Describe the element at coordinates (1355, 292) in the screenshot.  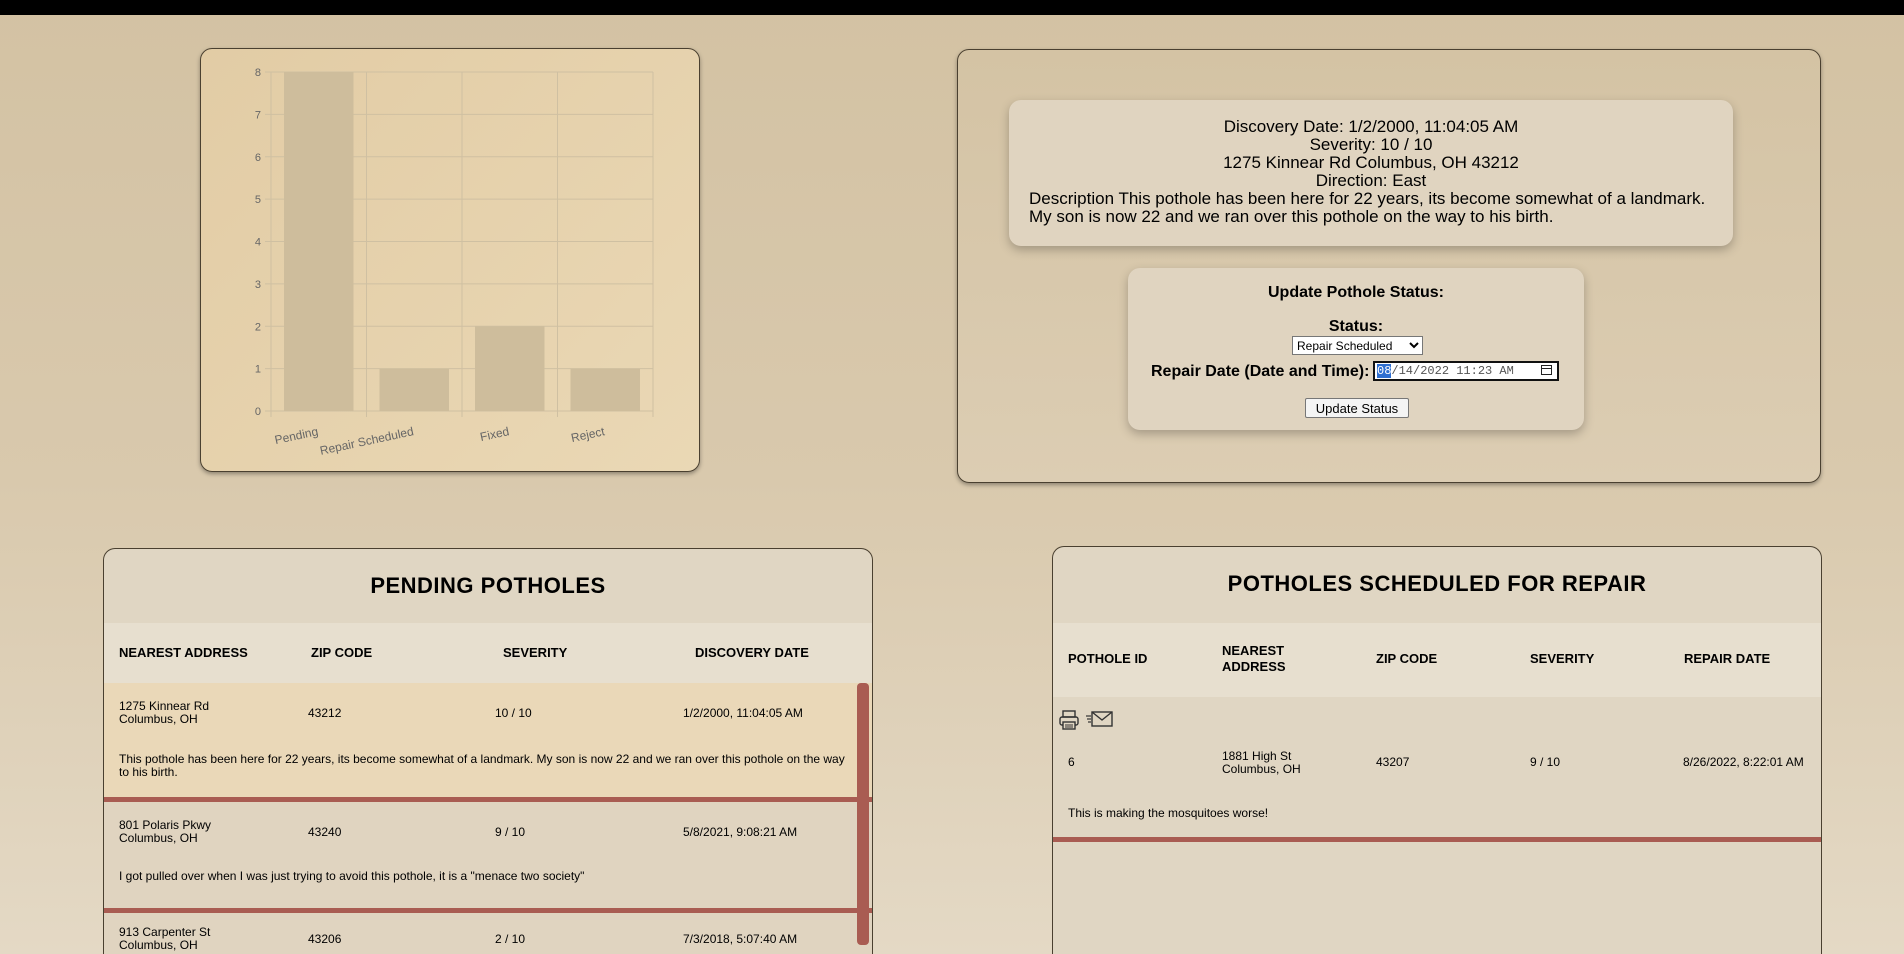
I see `update-form-title: Update Pothole Status:` at that location.